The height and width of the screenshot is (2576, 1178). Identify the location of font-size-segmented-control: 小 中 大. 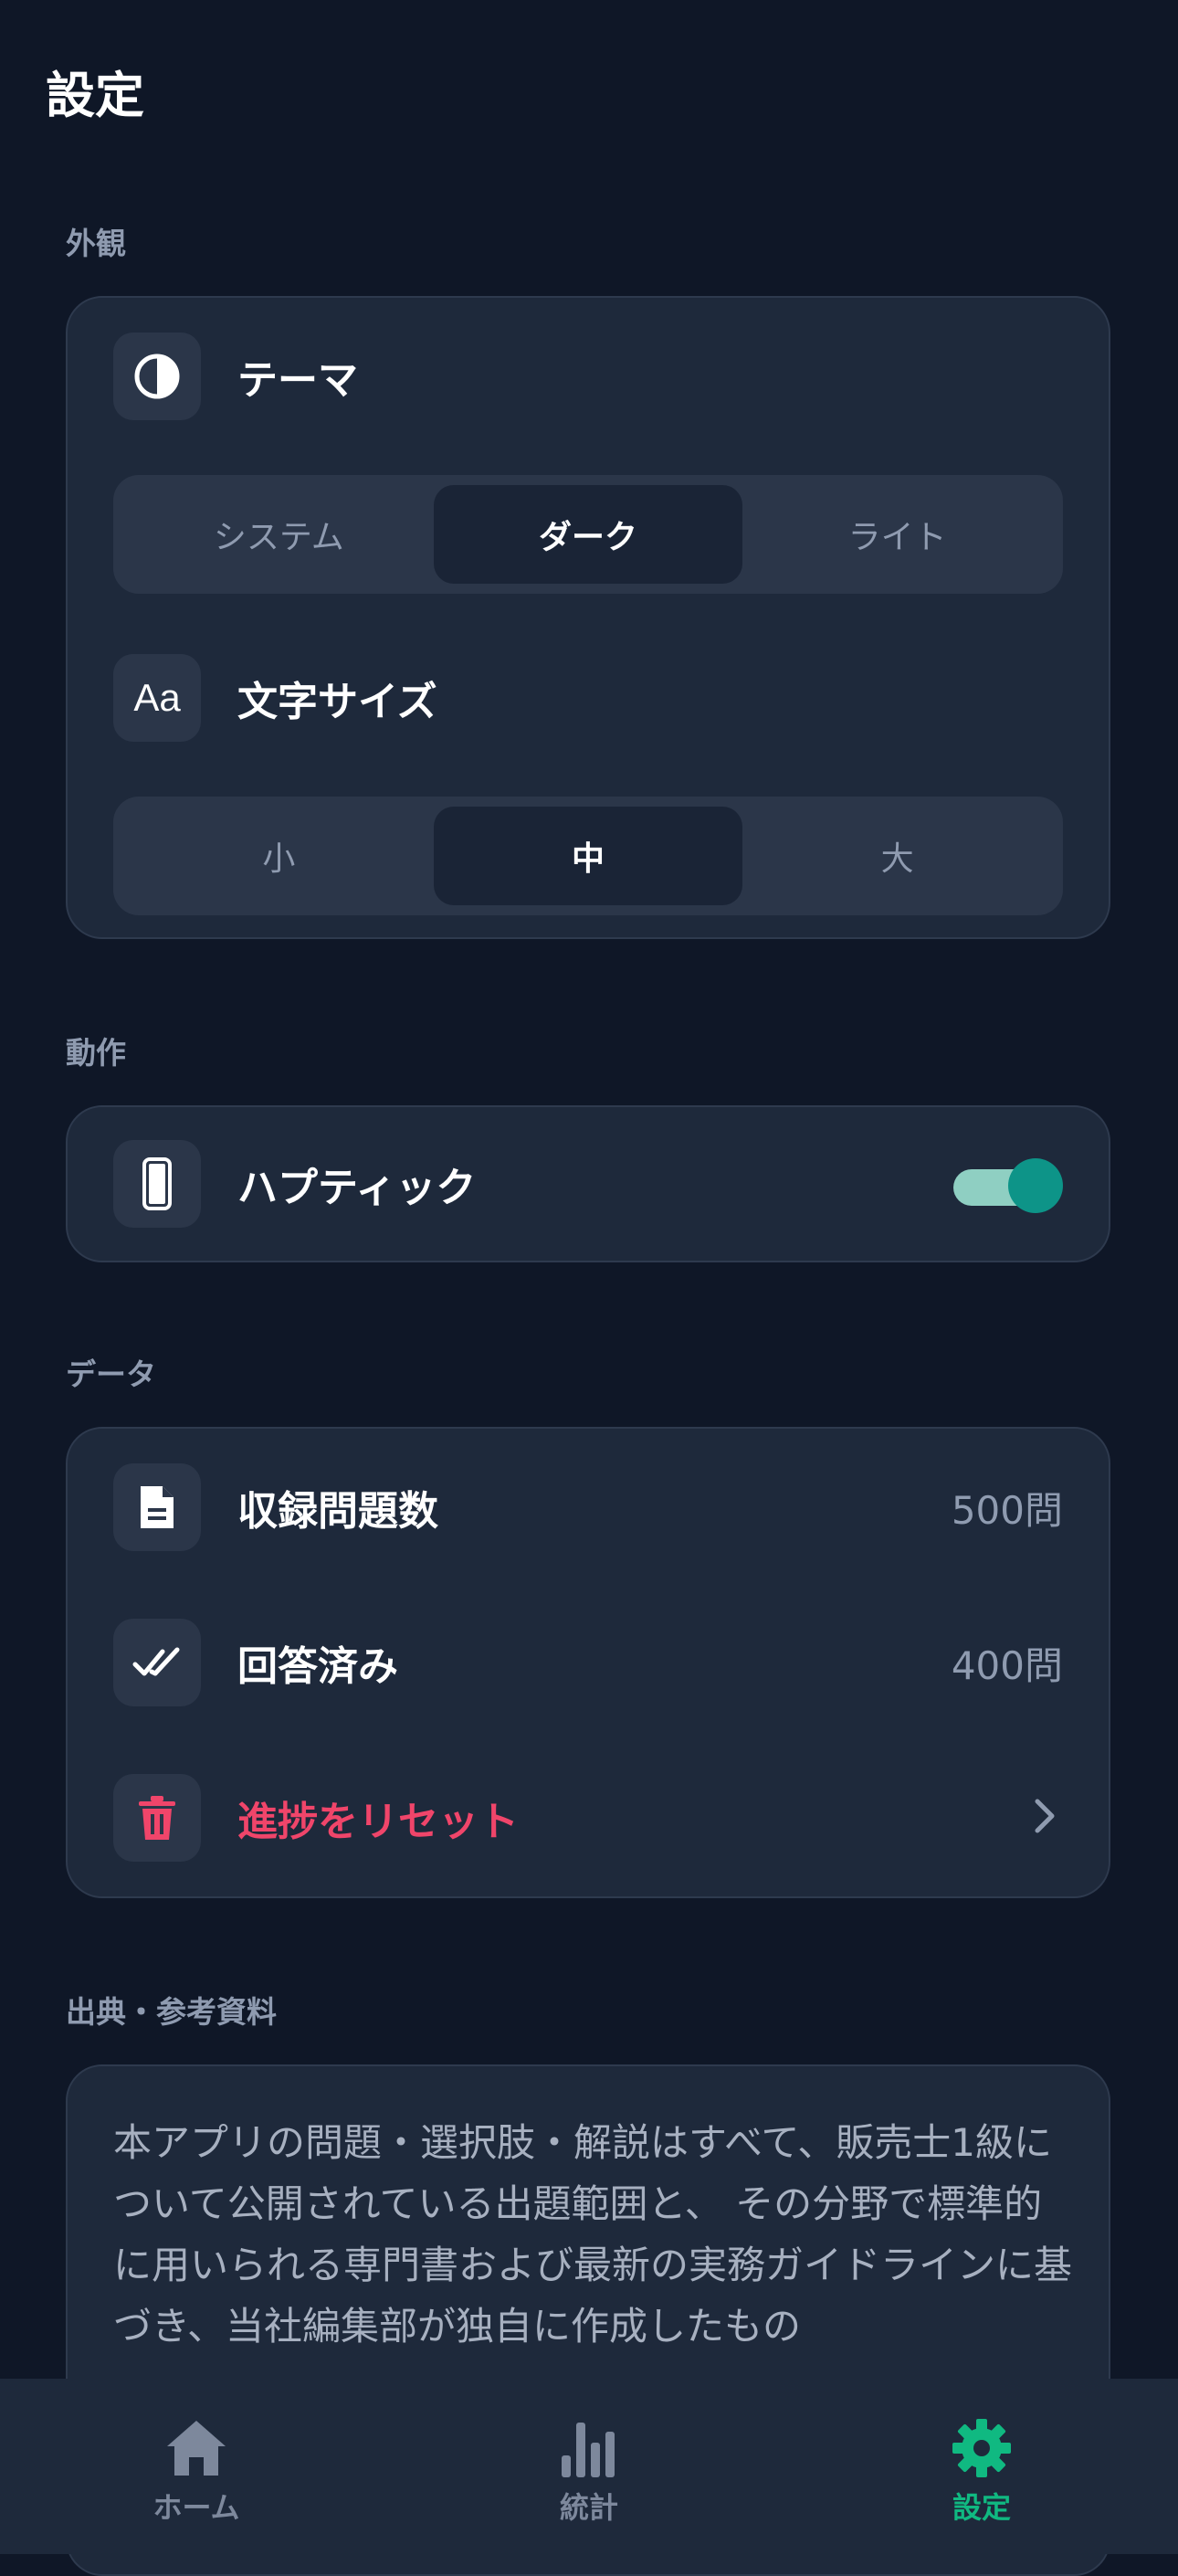
(588, 856).